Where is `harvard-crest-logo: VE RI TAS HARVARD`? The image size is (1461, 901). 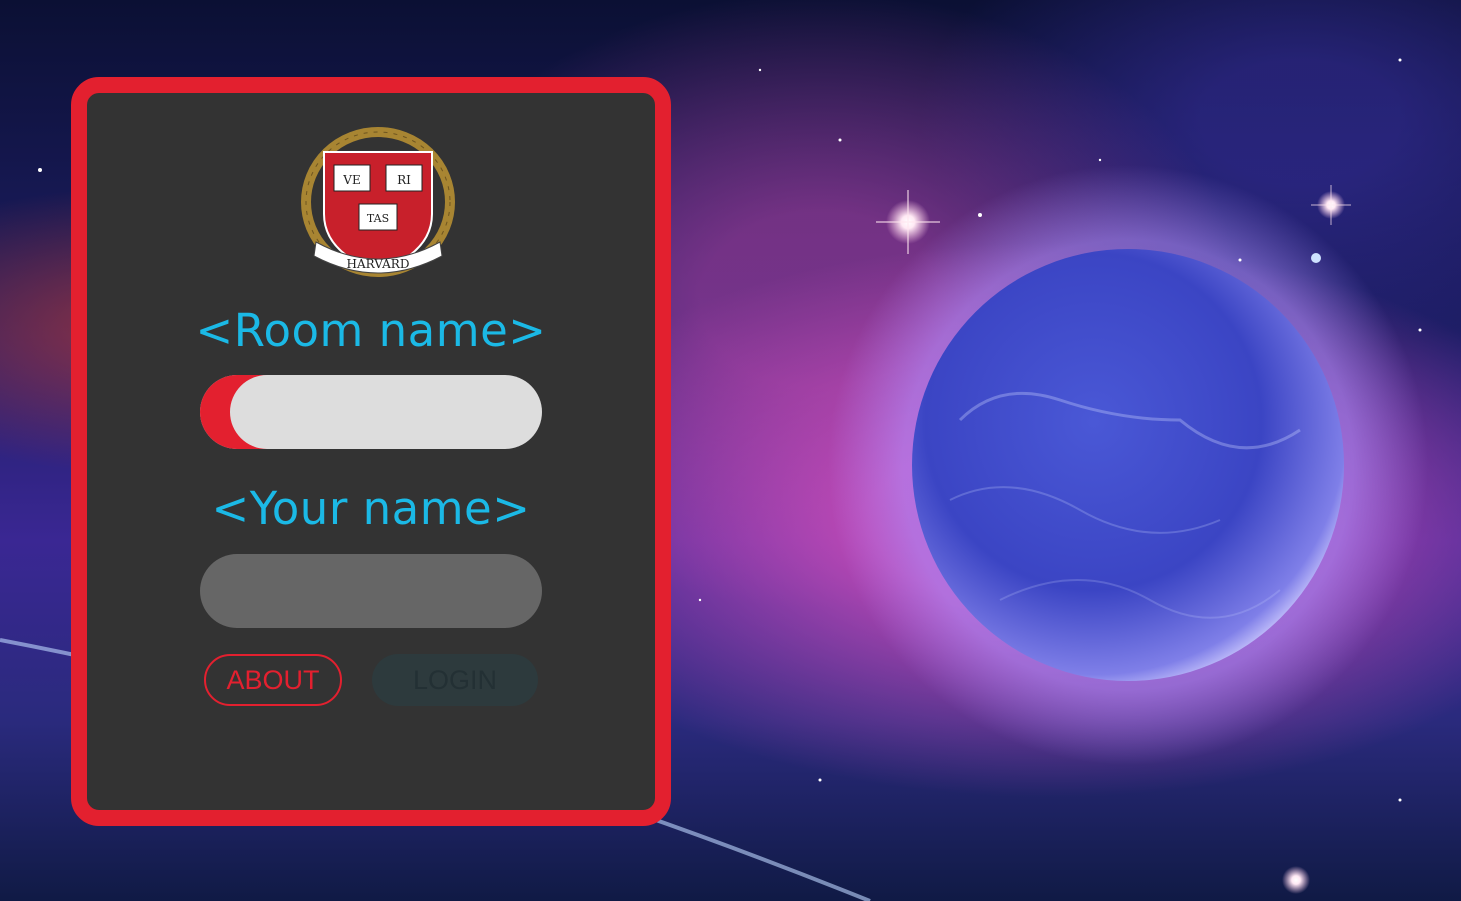
harvard-crest-logo: VE RI TAS HARVARD is located at coordinates (378, 202).